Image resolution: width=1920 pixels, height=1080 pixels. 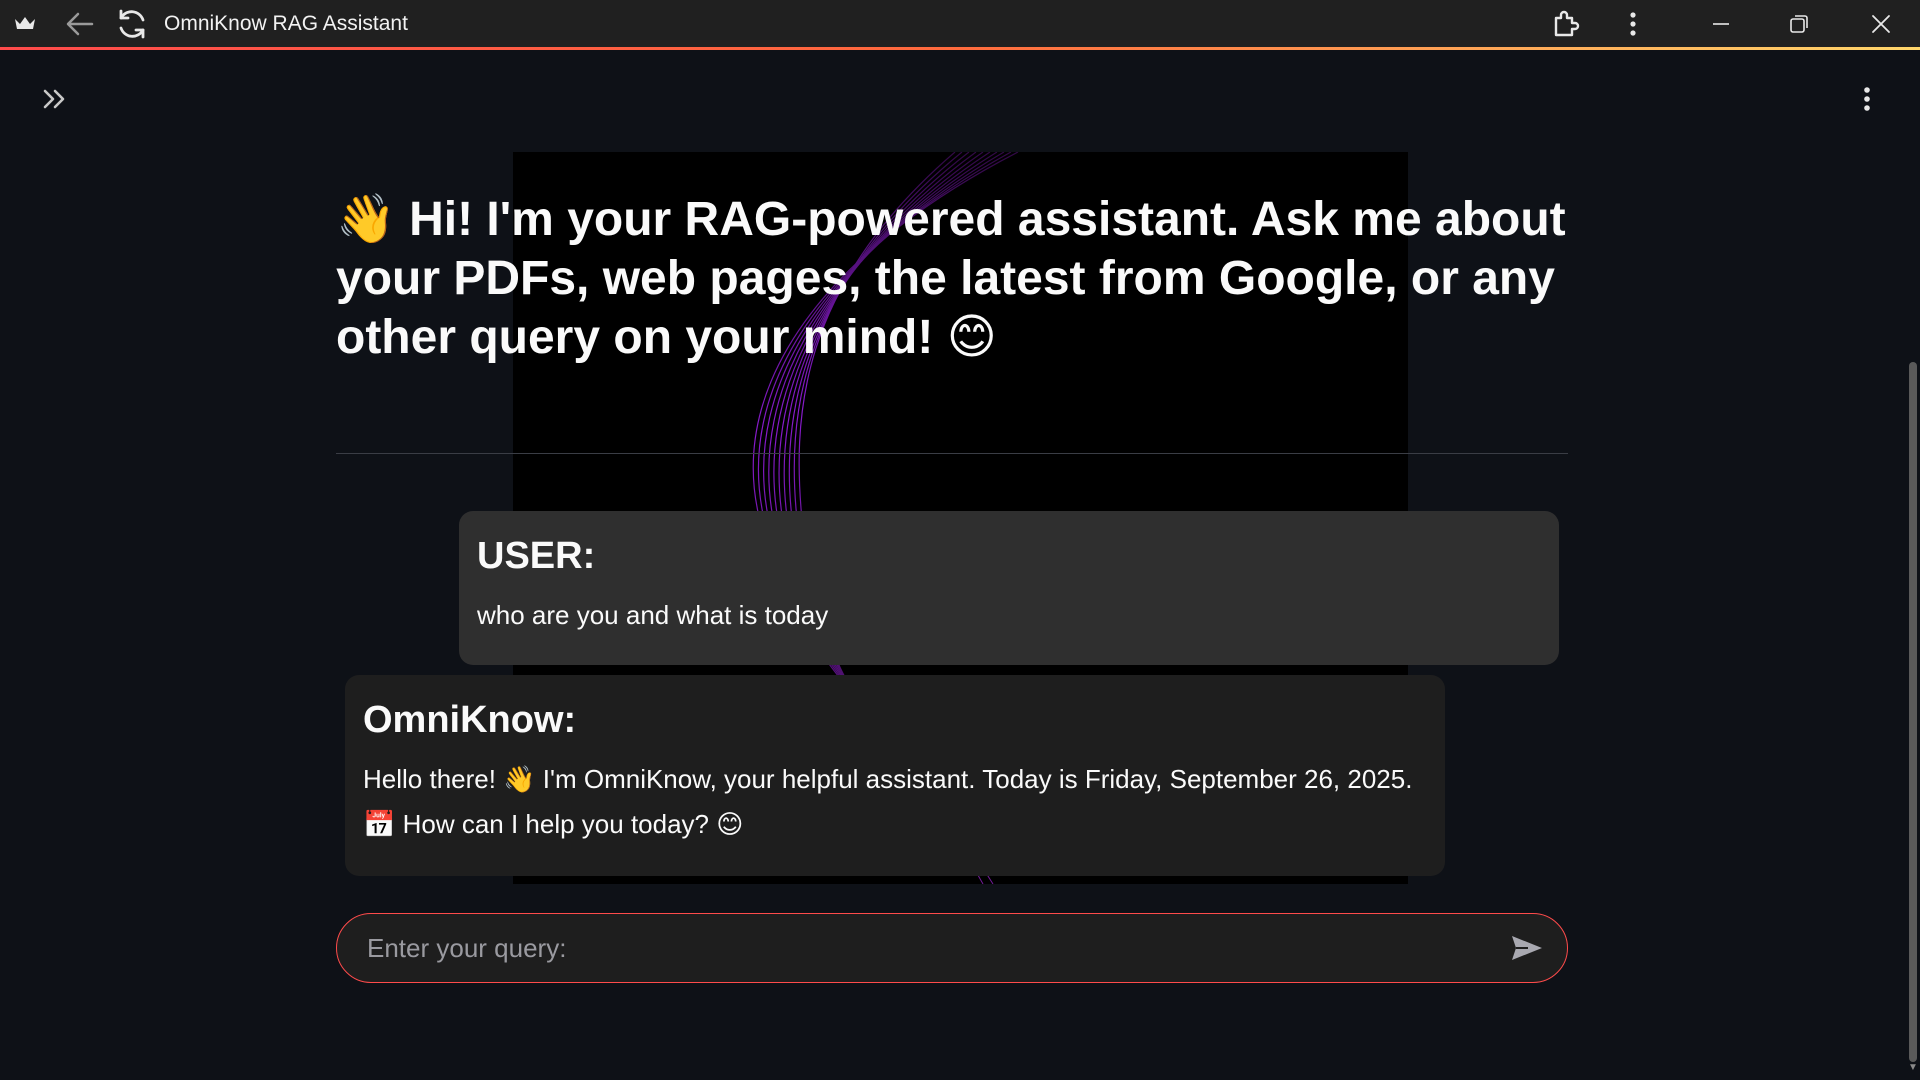 What do you see at coordinates (132, 23) in the screenshot?
I see `reload-icon` at bounding box center [132, 23].